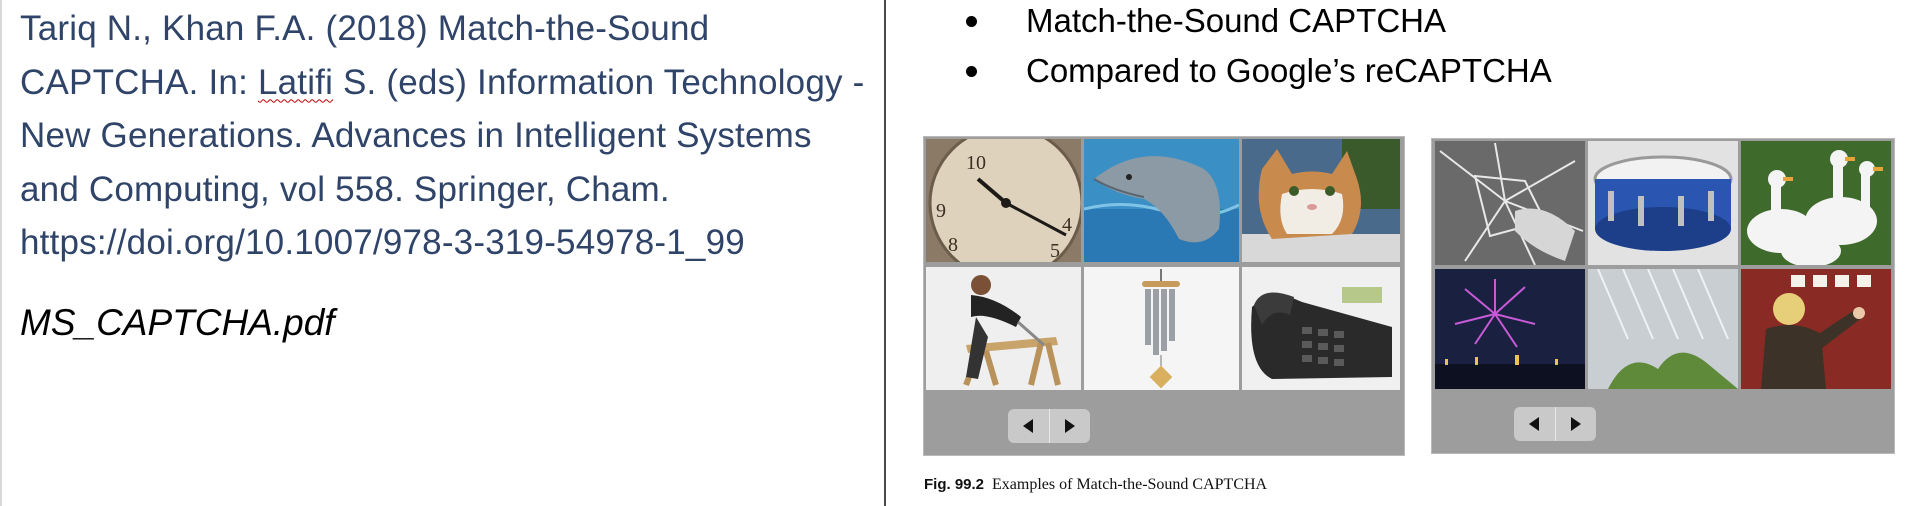 The image size is (1930, 506). Describe the element at coordinates (1321, 328) in the screenshot. I see `telephone-image` at that location.